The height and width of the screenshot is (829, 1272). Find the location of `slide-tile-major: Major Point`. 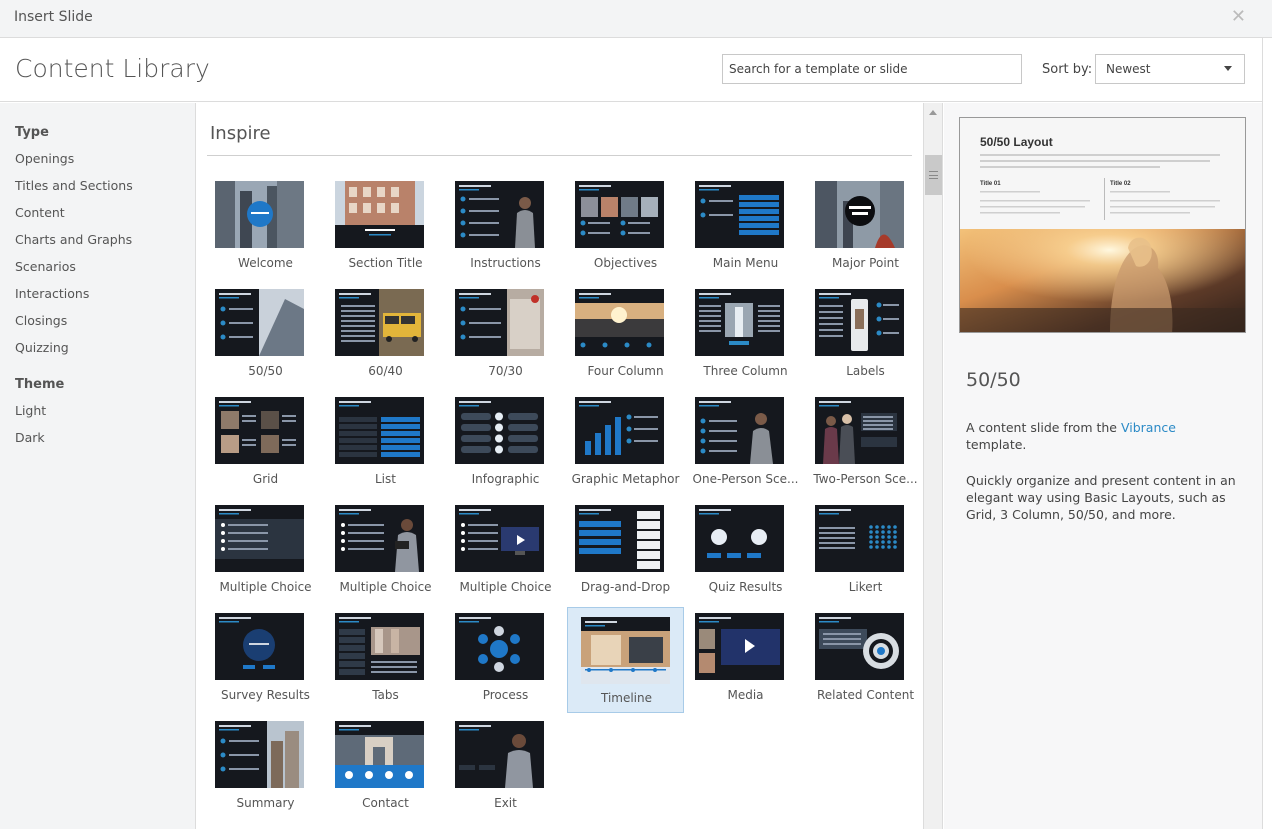

slide-tile-major: Major Point is located at coordinates (865, 228).